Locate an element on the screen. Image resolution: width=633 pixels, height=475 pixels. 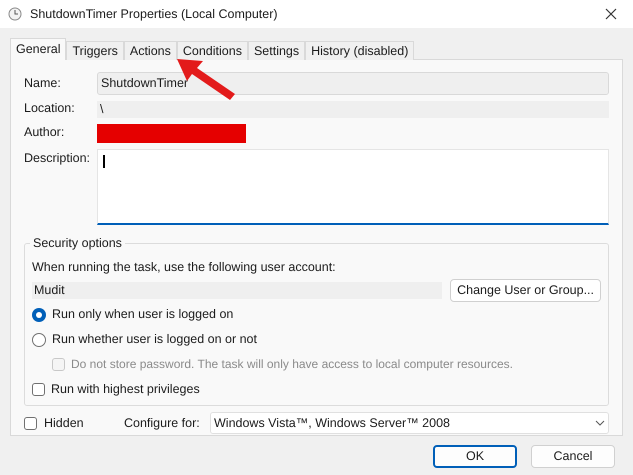
field-label: Description: is located at coordinates (57, 158).